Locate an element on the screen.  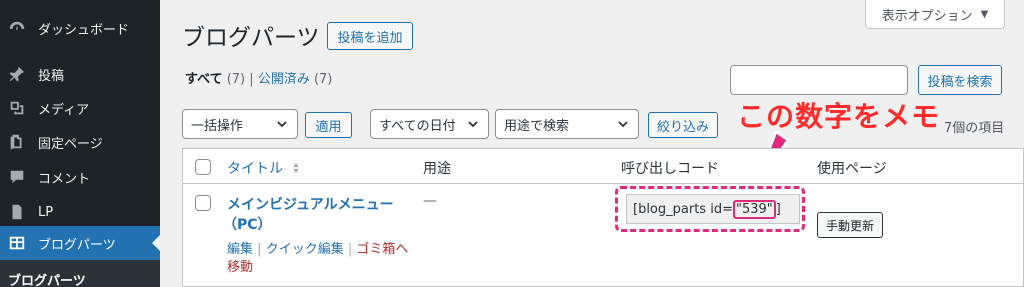
view-published-link: 公開済み is located at coordinates (284, 79).